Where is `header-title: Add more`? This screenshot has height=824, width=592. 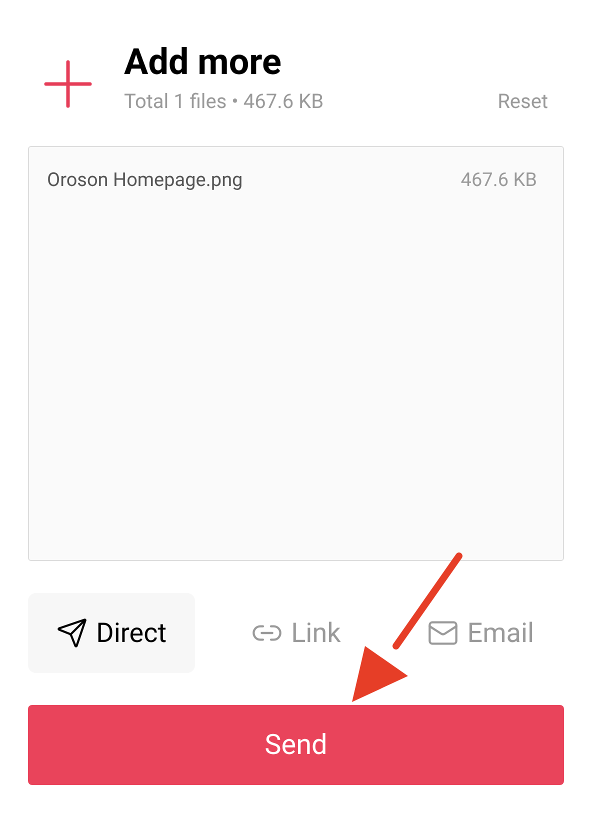
header-title: Add more is located at coordinates (203, 62).